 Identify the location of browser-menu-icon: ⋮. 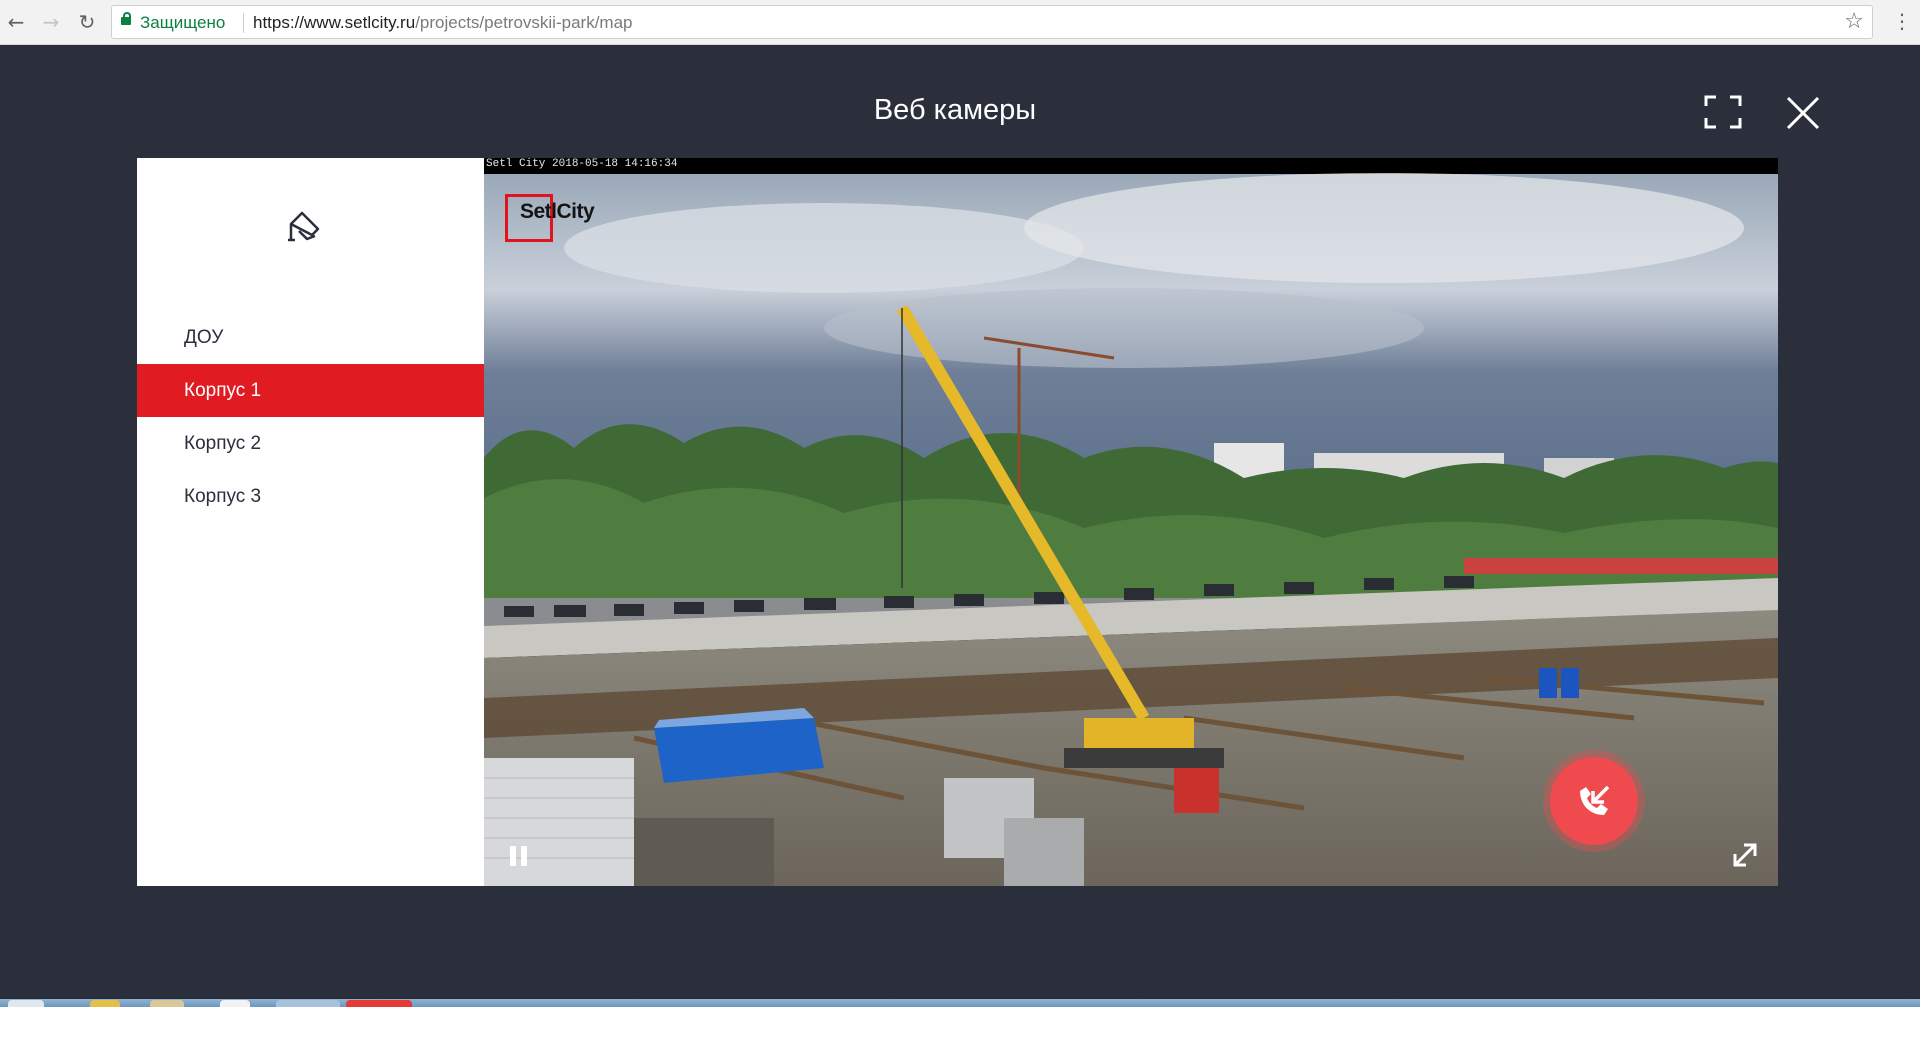
(1902, 21).